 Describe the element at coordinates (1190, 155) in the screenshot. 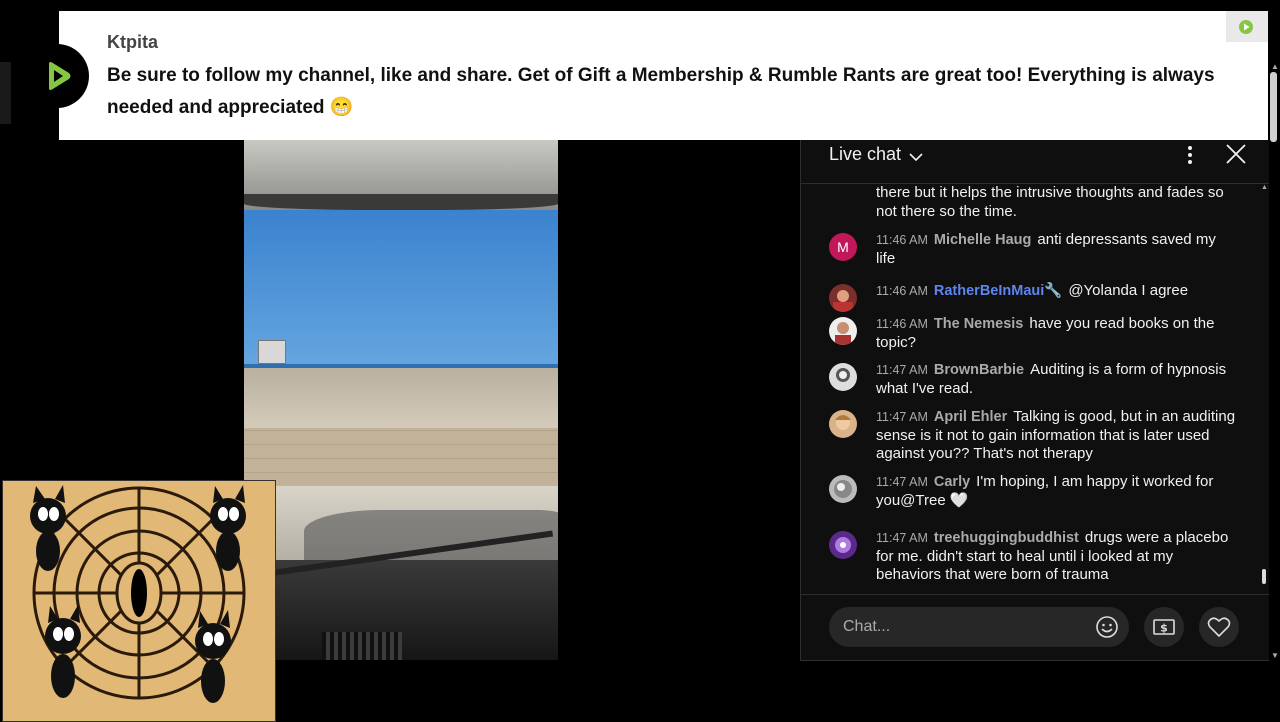

I see `more-vert-icon` at that location.